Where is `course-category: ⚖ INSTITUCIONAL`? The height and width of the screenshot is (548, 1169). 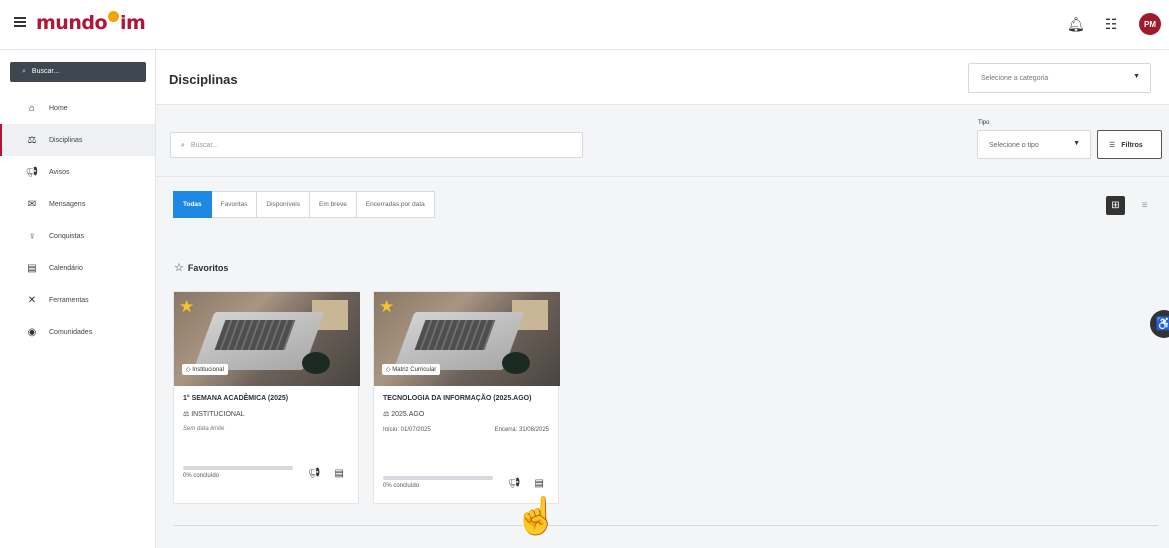 course-category: ⚖ INSTITUCIONAL is located at coordinates (214, 414).